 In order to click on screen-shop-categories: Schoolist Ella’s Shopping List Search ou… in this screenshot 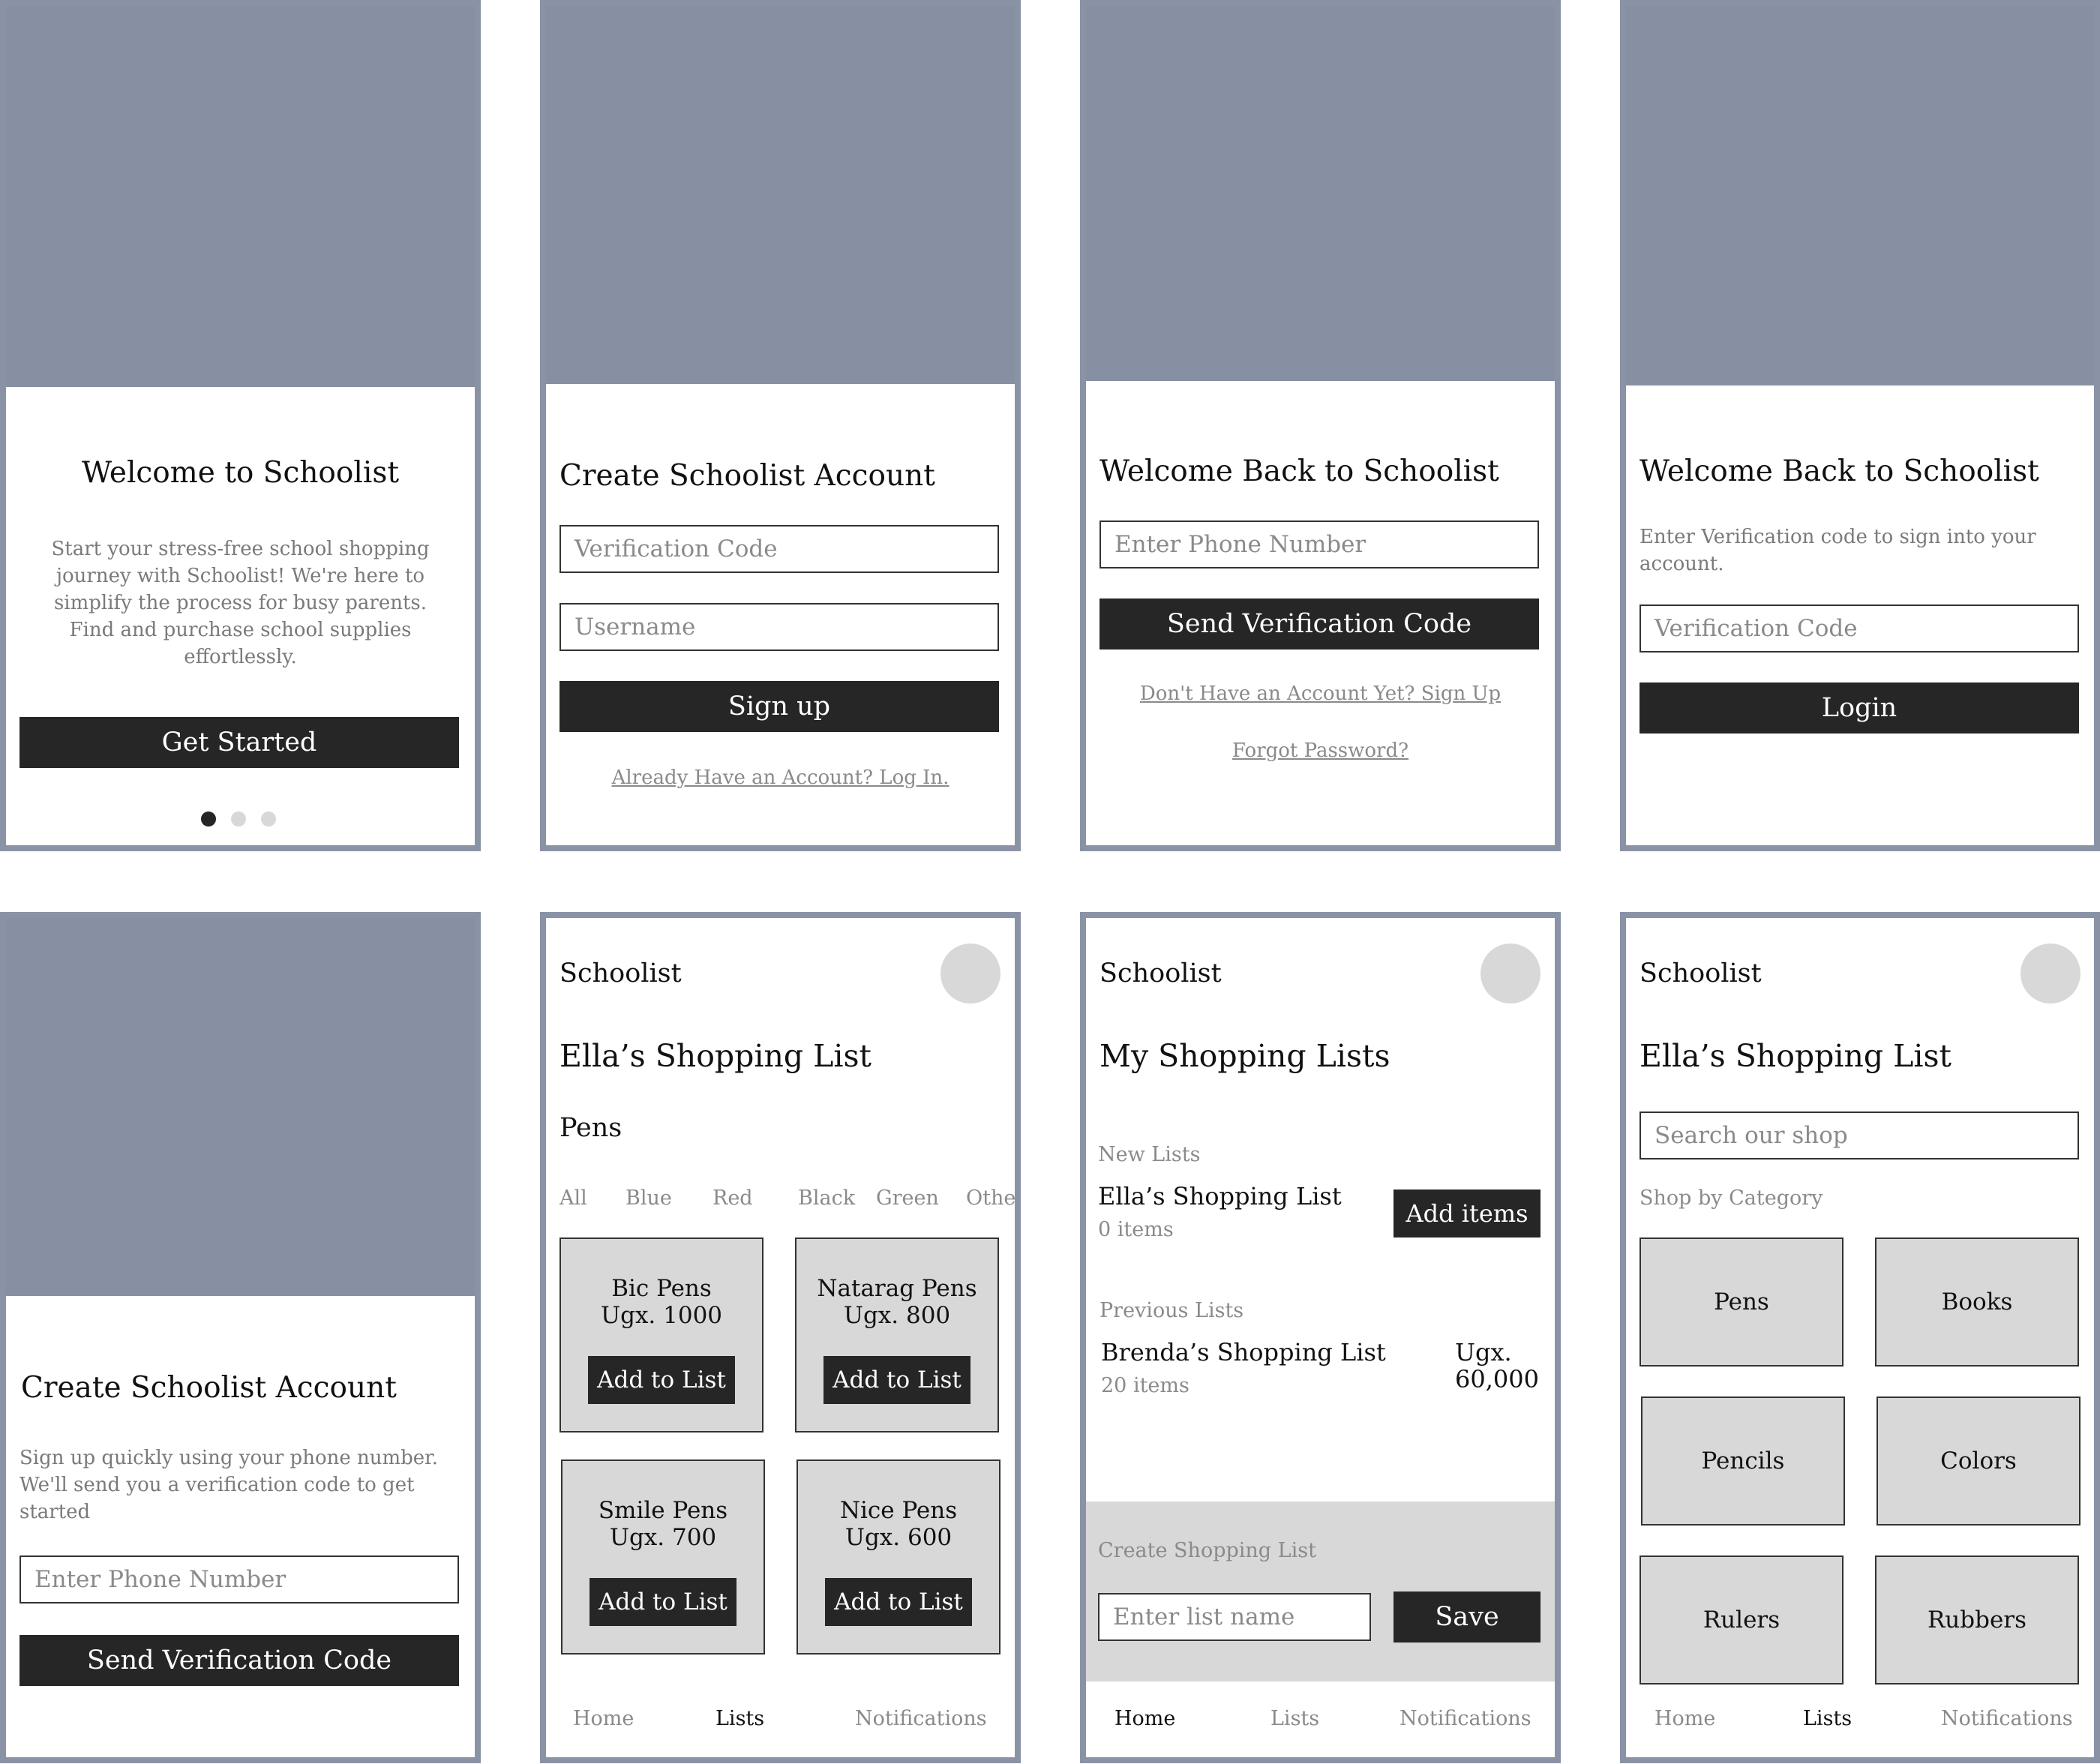, I will do `click(1860, 1337)`.